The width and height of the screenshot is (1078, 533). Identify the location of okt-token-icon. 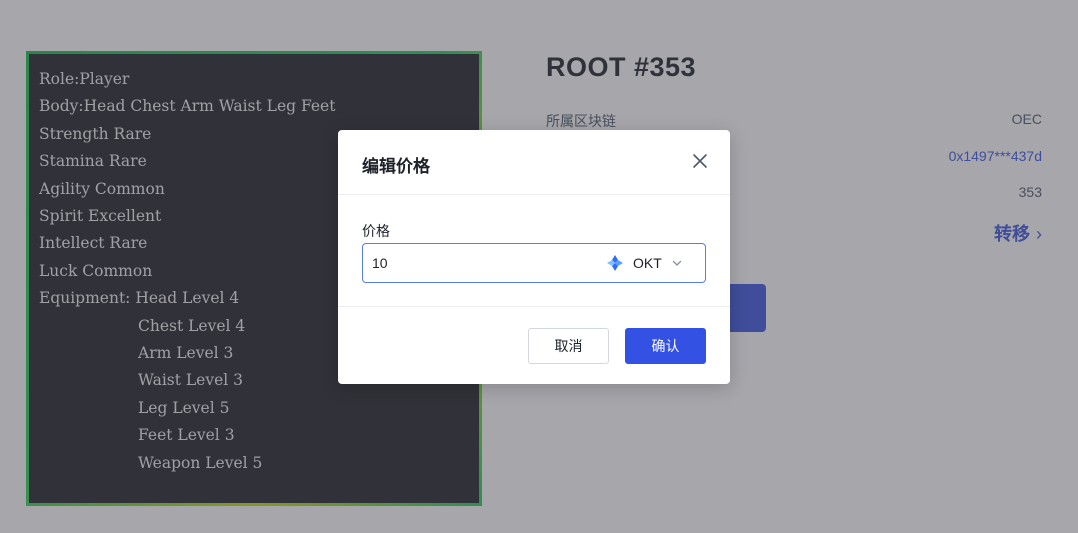
(615, 263).